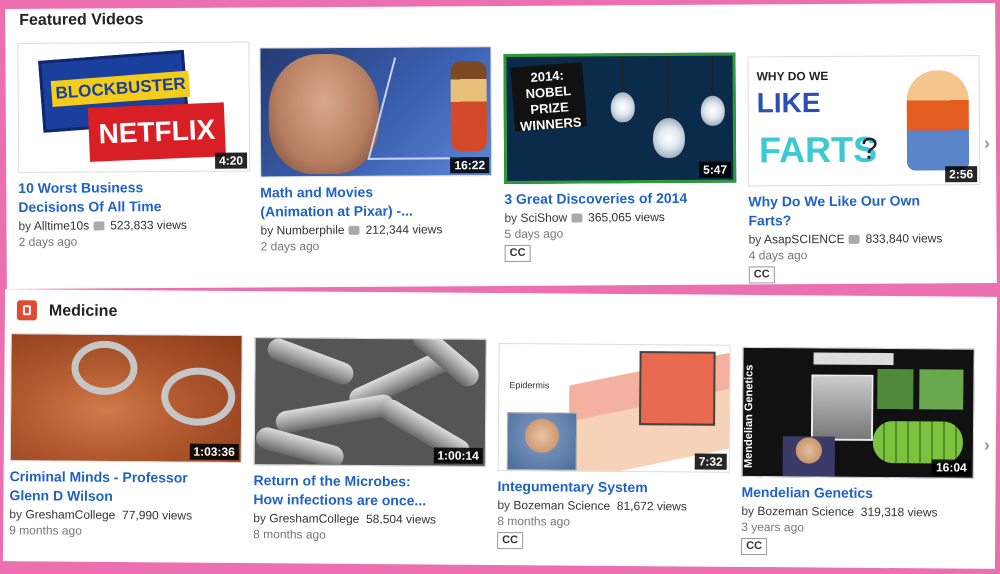 Image resolution: width=1000 pixels, height=574 pixels. What do you see at coordinates (710, 461) in the screenshot?
I see `duration-badge: 7:32` at bounding box center [710, 461].